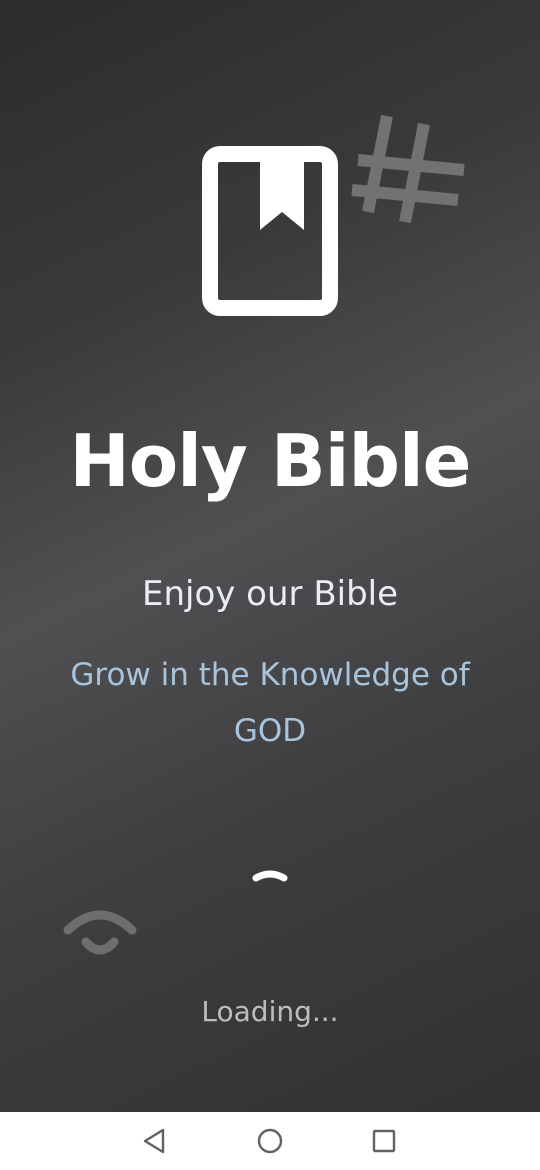 The width and height of the screenshot is (540, 1170). What do you see at coordinates (270, 876) in the screenshot?
I see `loading-spinner-icon` at bounding box center [270, 876].